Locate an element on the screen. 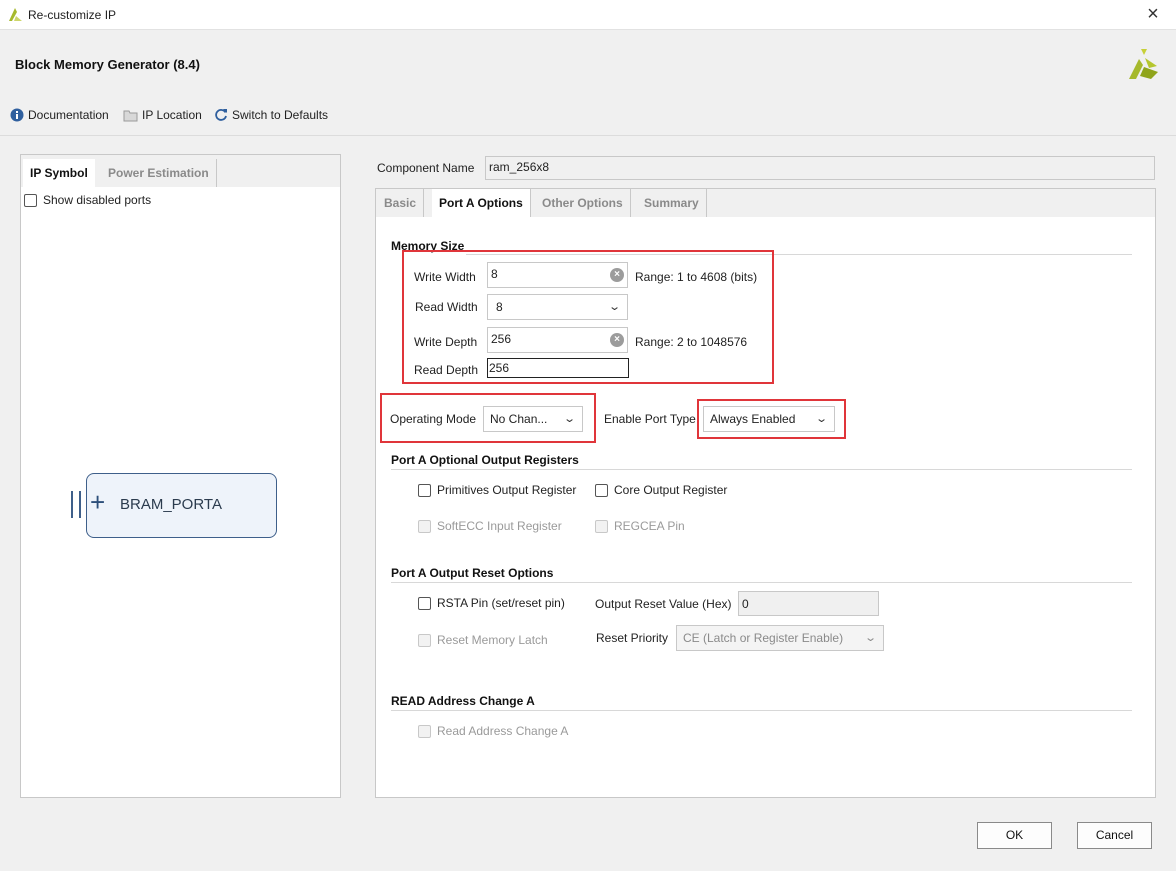 The width and height of the screenshot is (1176, 871). rsta-pin-label: RSTA Pin (set/reset pin) is located at coordinates (501, 603).